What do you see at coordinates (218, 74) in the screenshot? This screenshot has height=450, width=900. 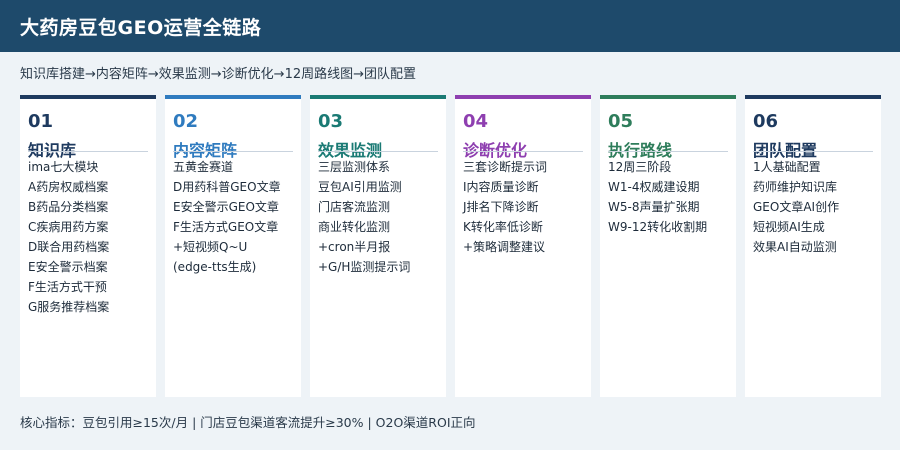 I see `flow-subtitle: 知识库搭建→内容矩阵→效果监测→诊断优化→12周路线图→团队配置` at bounding box center [218, 74].